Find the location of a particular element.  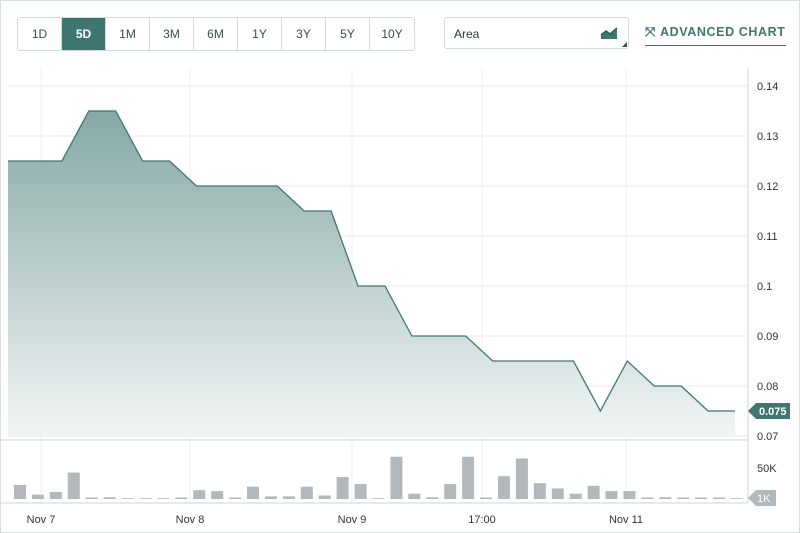

price-tick-label: 0.1 is located at coordinates (764, 287).